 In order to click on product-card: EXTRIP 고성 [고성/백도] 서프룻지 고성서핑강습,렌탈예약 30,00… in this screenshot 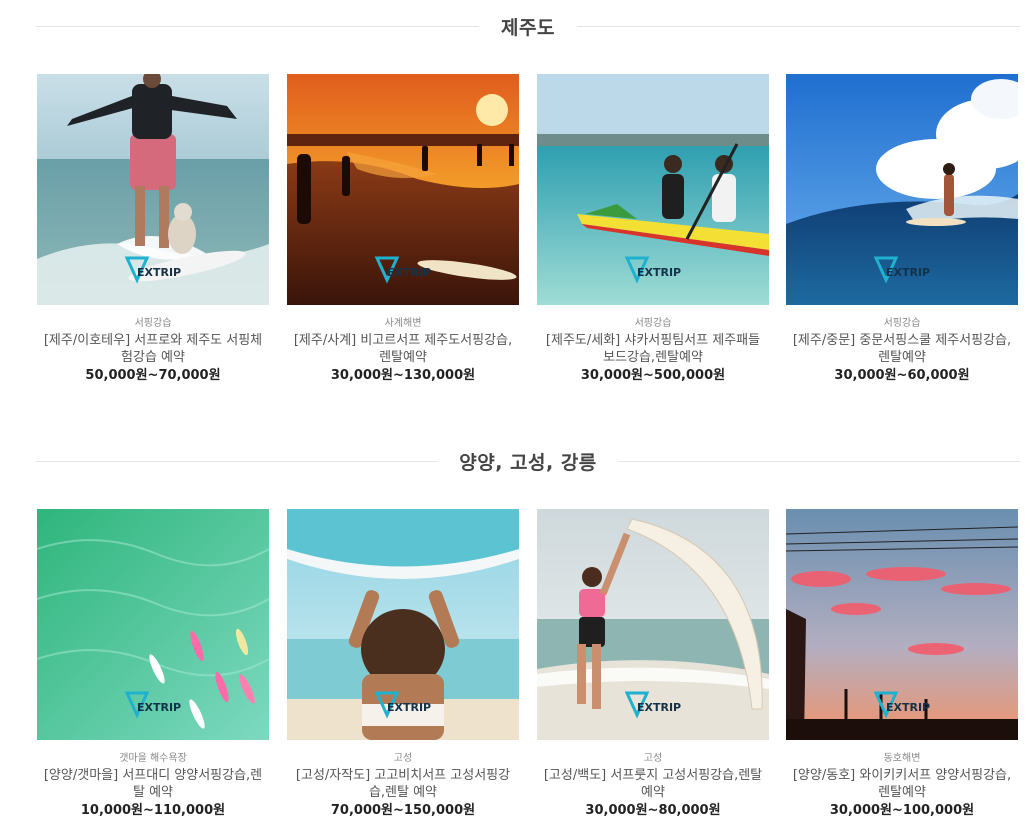, I will do `click(653, 664)`.